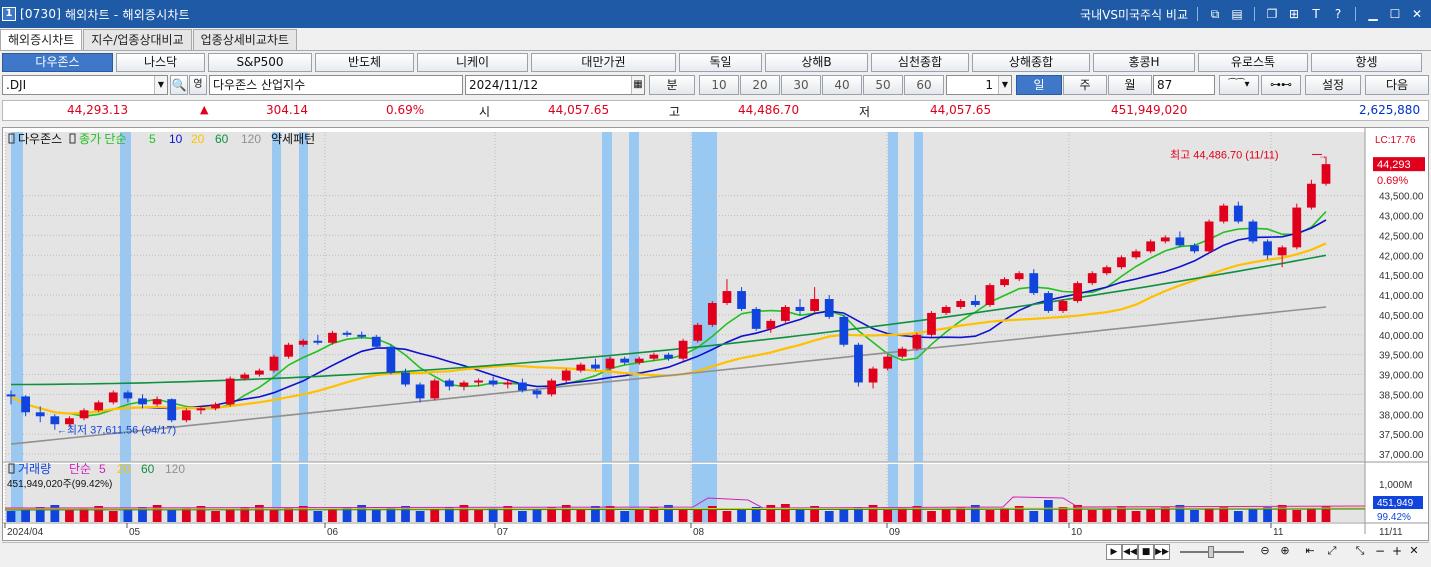 The image size is (1431, 567). I want to click on app-icon: 1, so click(9, 14).